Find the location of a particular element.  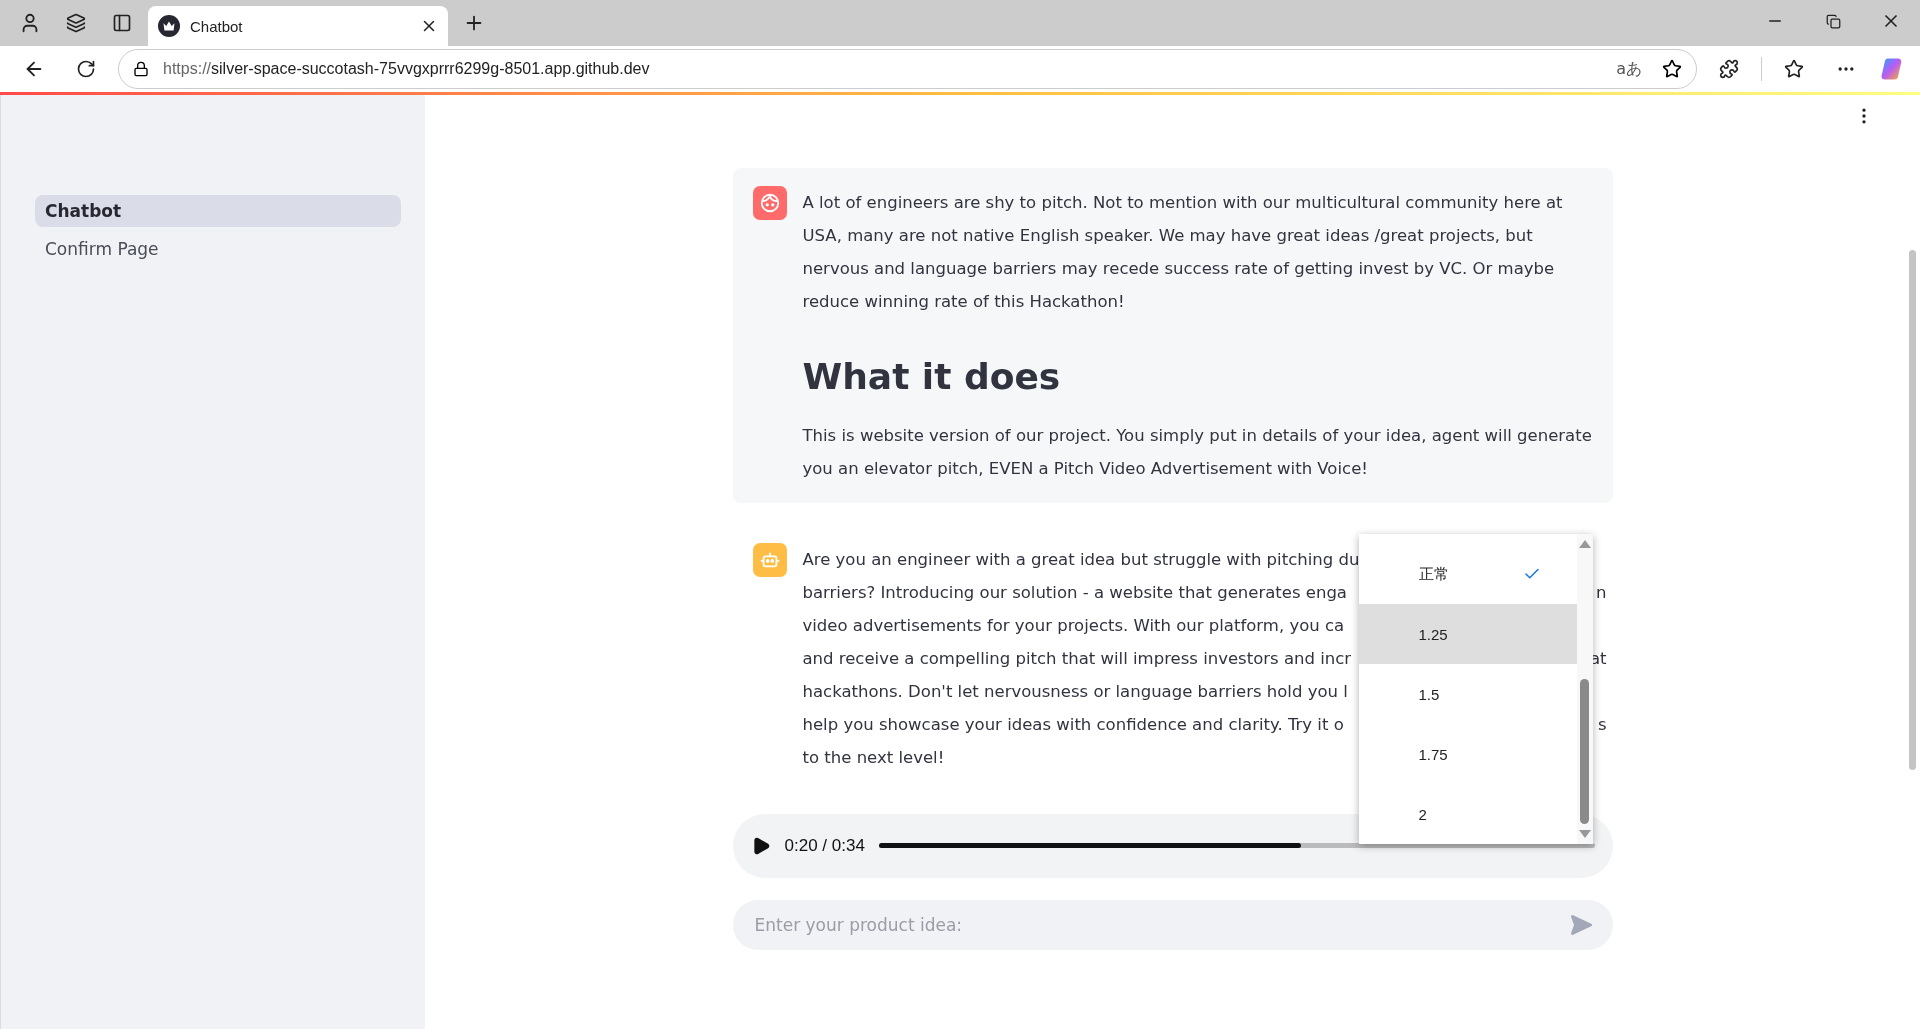

message-text: help you showcase your ideas with confidence and clarity. Try it o is located at coordinates (1073, 724).